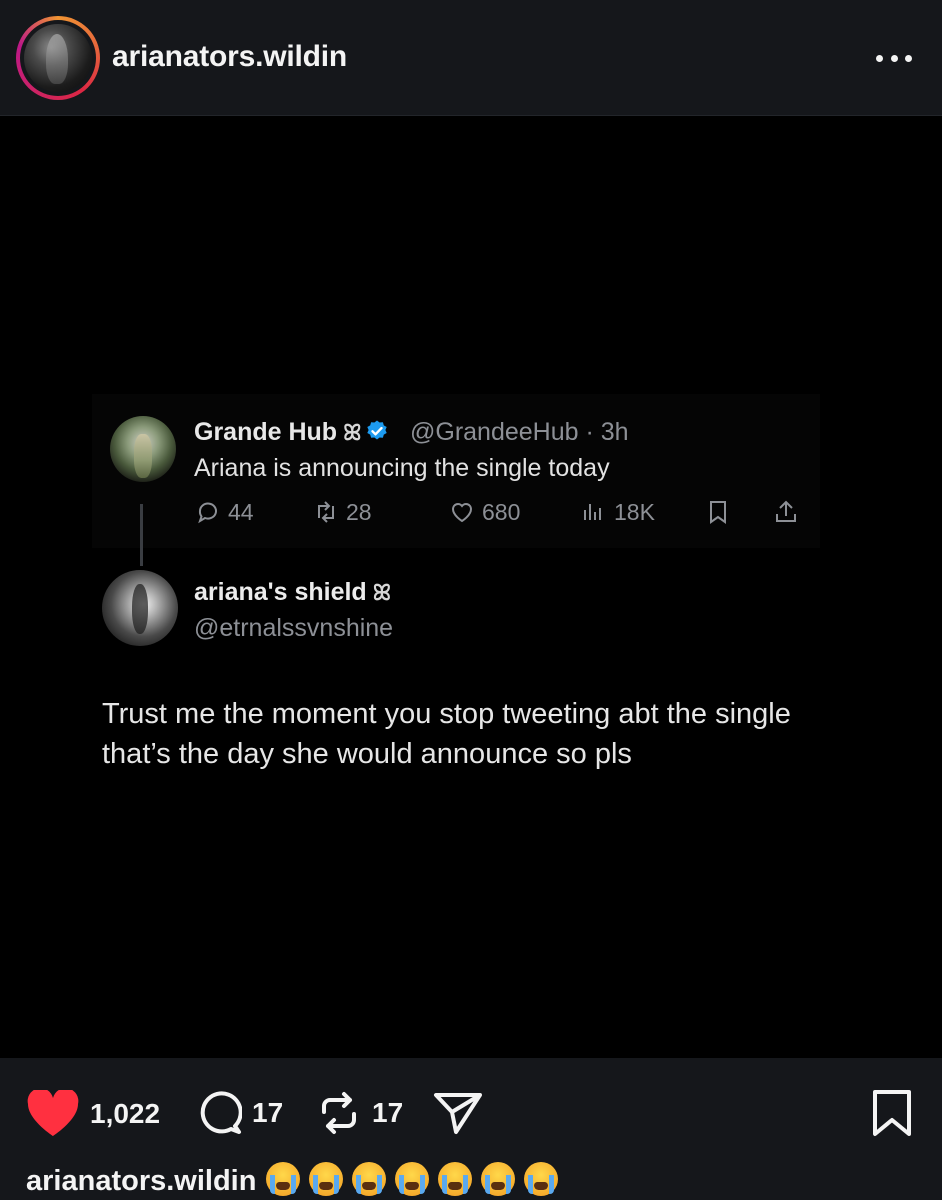 The width and height of the screenshot is (942, 1200). I want to click on like-icon, so click(462, 513).